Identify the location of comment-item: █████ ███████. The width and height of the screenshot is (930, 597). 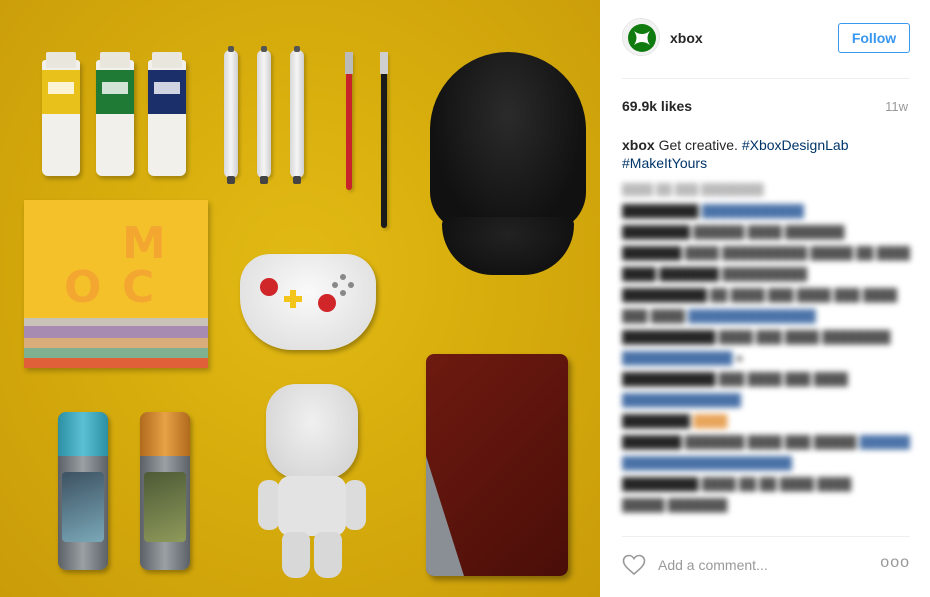
(675, 505).